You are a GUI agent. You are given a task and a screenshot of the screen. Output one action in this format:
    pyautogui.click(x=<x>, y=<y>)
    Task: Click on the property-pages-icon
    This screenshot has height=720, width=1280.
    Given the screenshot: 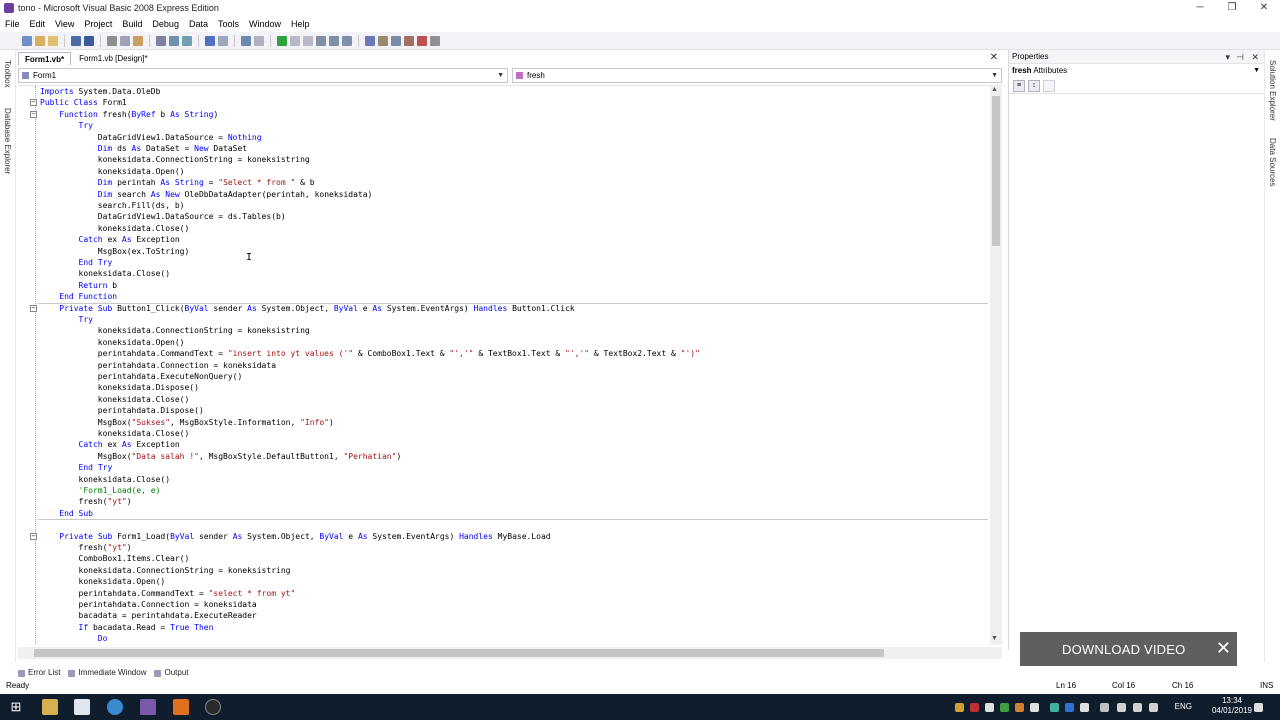 What is the action you would take?
    pyautogui.click(x=1049, y=85)
    